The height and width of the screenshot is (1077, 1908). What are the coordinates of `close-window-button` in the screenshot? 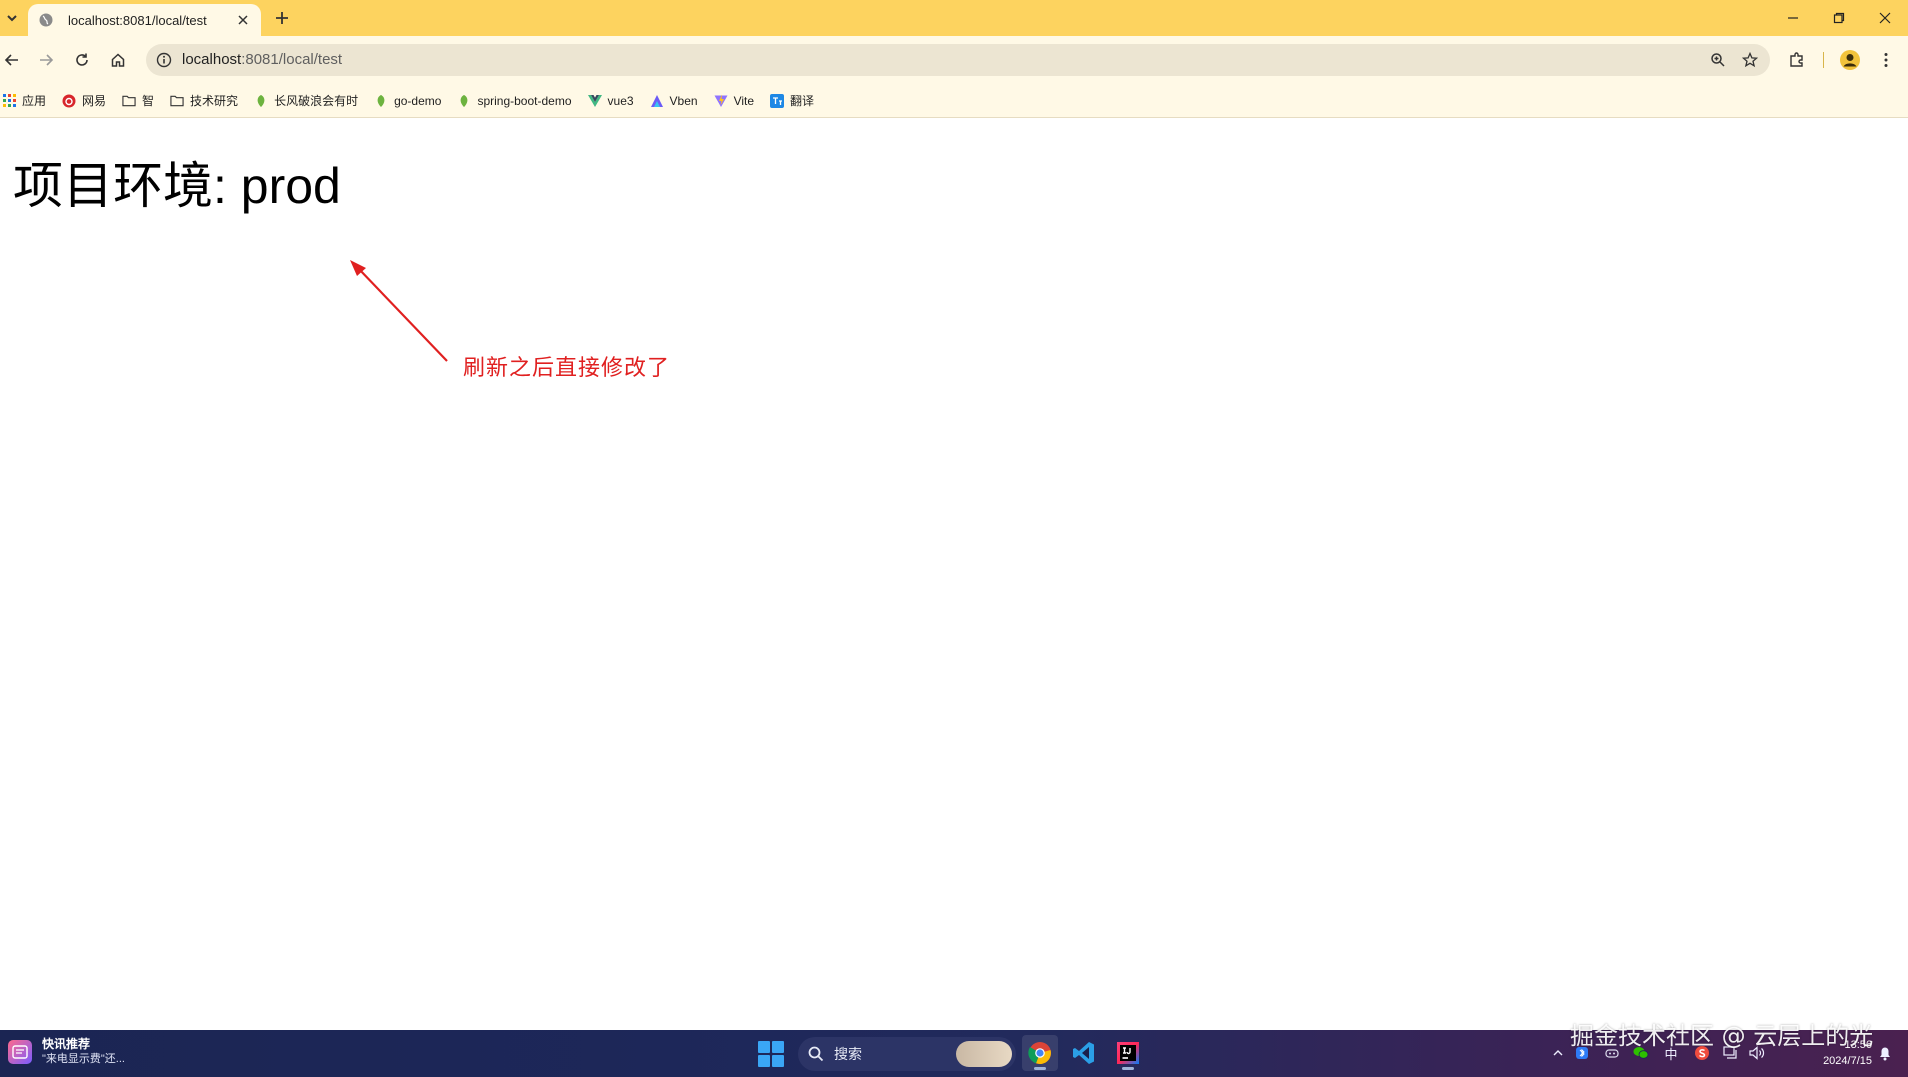 It's located at (1885, 18).